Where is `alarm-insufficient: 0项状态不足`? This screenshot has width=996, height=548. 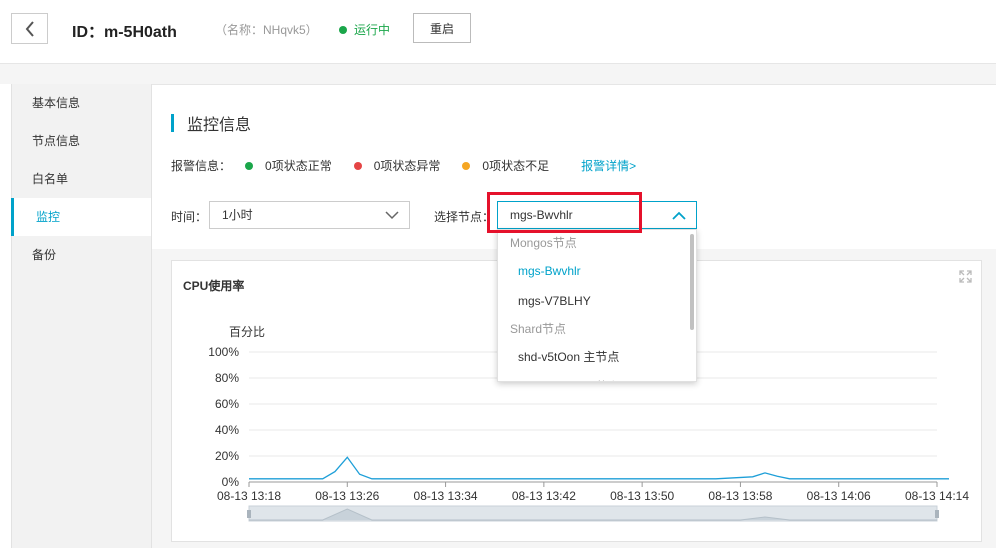
alarm-insufficient: 0项状态不足 is located at coordinates (505, 165).